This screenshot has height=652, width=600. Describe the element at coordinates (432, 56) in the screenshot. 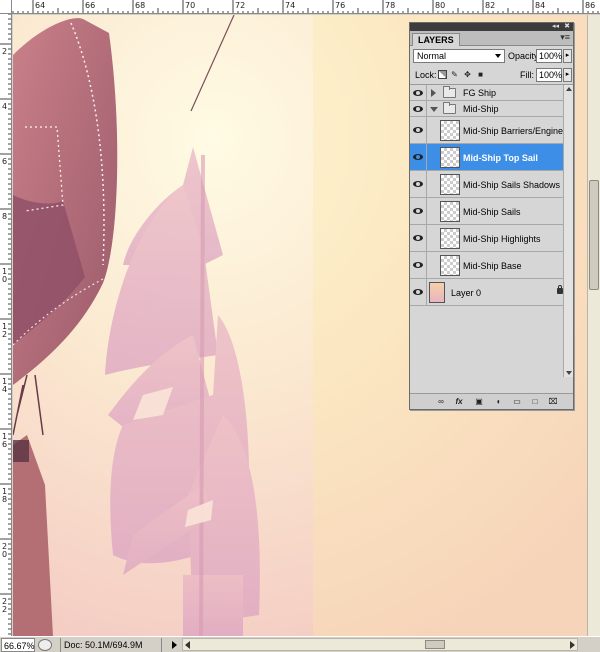

I see `blend-mode-value: Normal` at that location.